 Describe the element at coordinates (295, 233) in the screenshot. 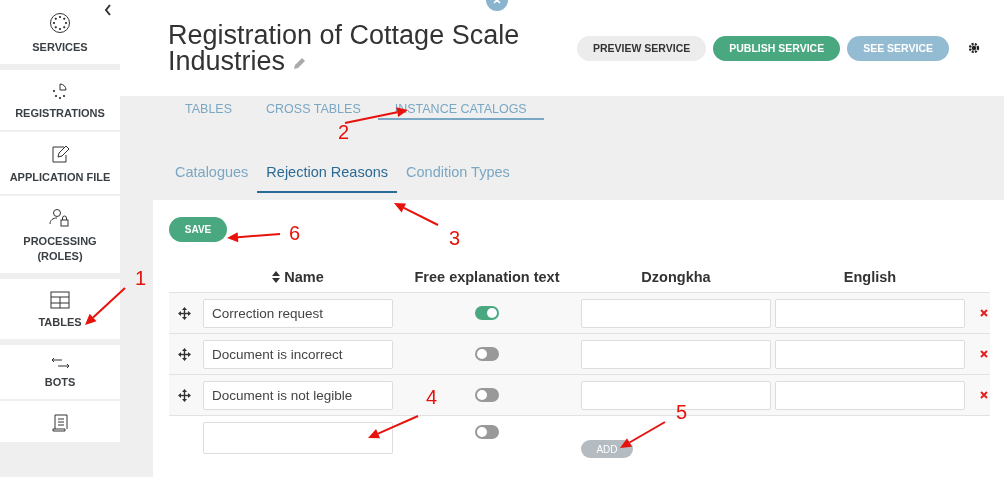

I see `annotation-number: 6` at that location.